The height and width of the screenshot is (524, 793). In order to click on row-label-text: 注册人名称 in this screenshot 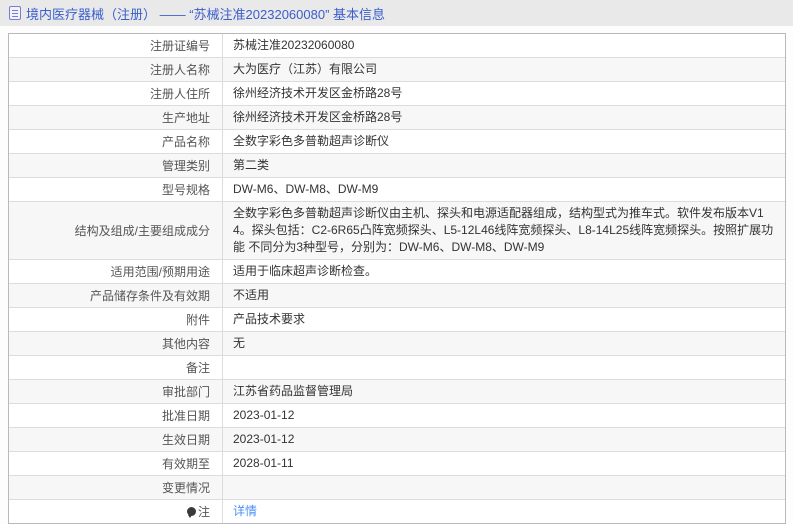, I will do `click(179, 70)`.